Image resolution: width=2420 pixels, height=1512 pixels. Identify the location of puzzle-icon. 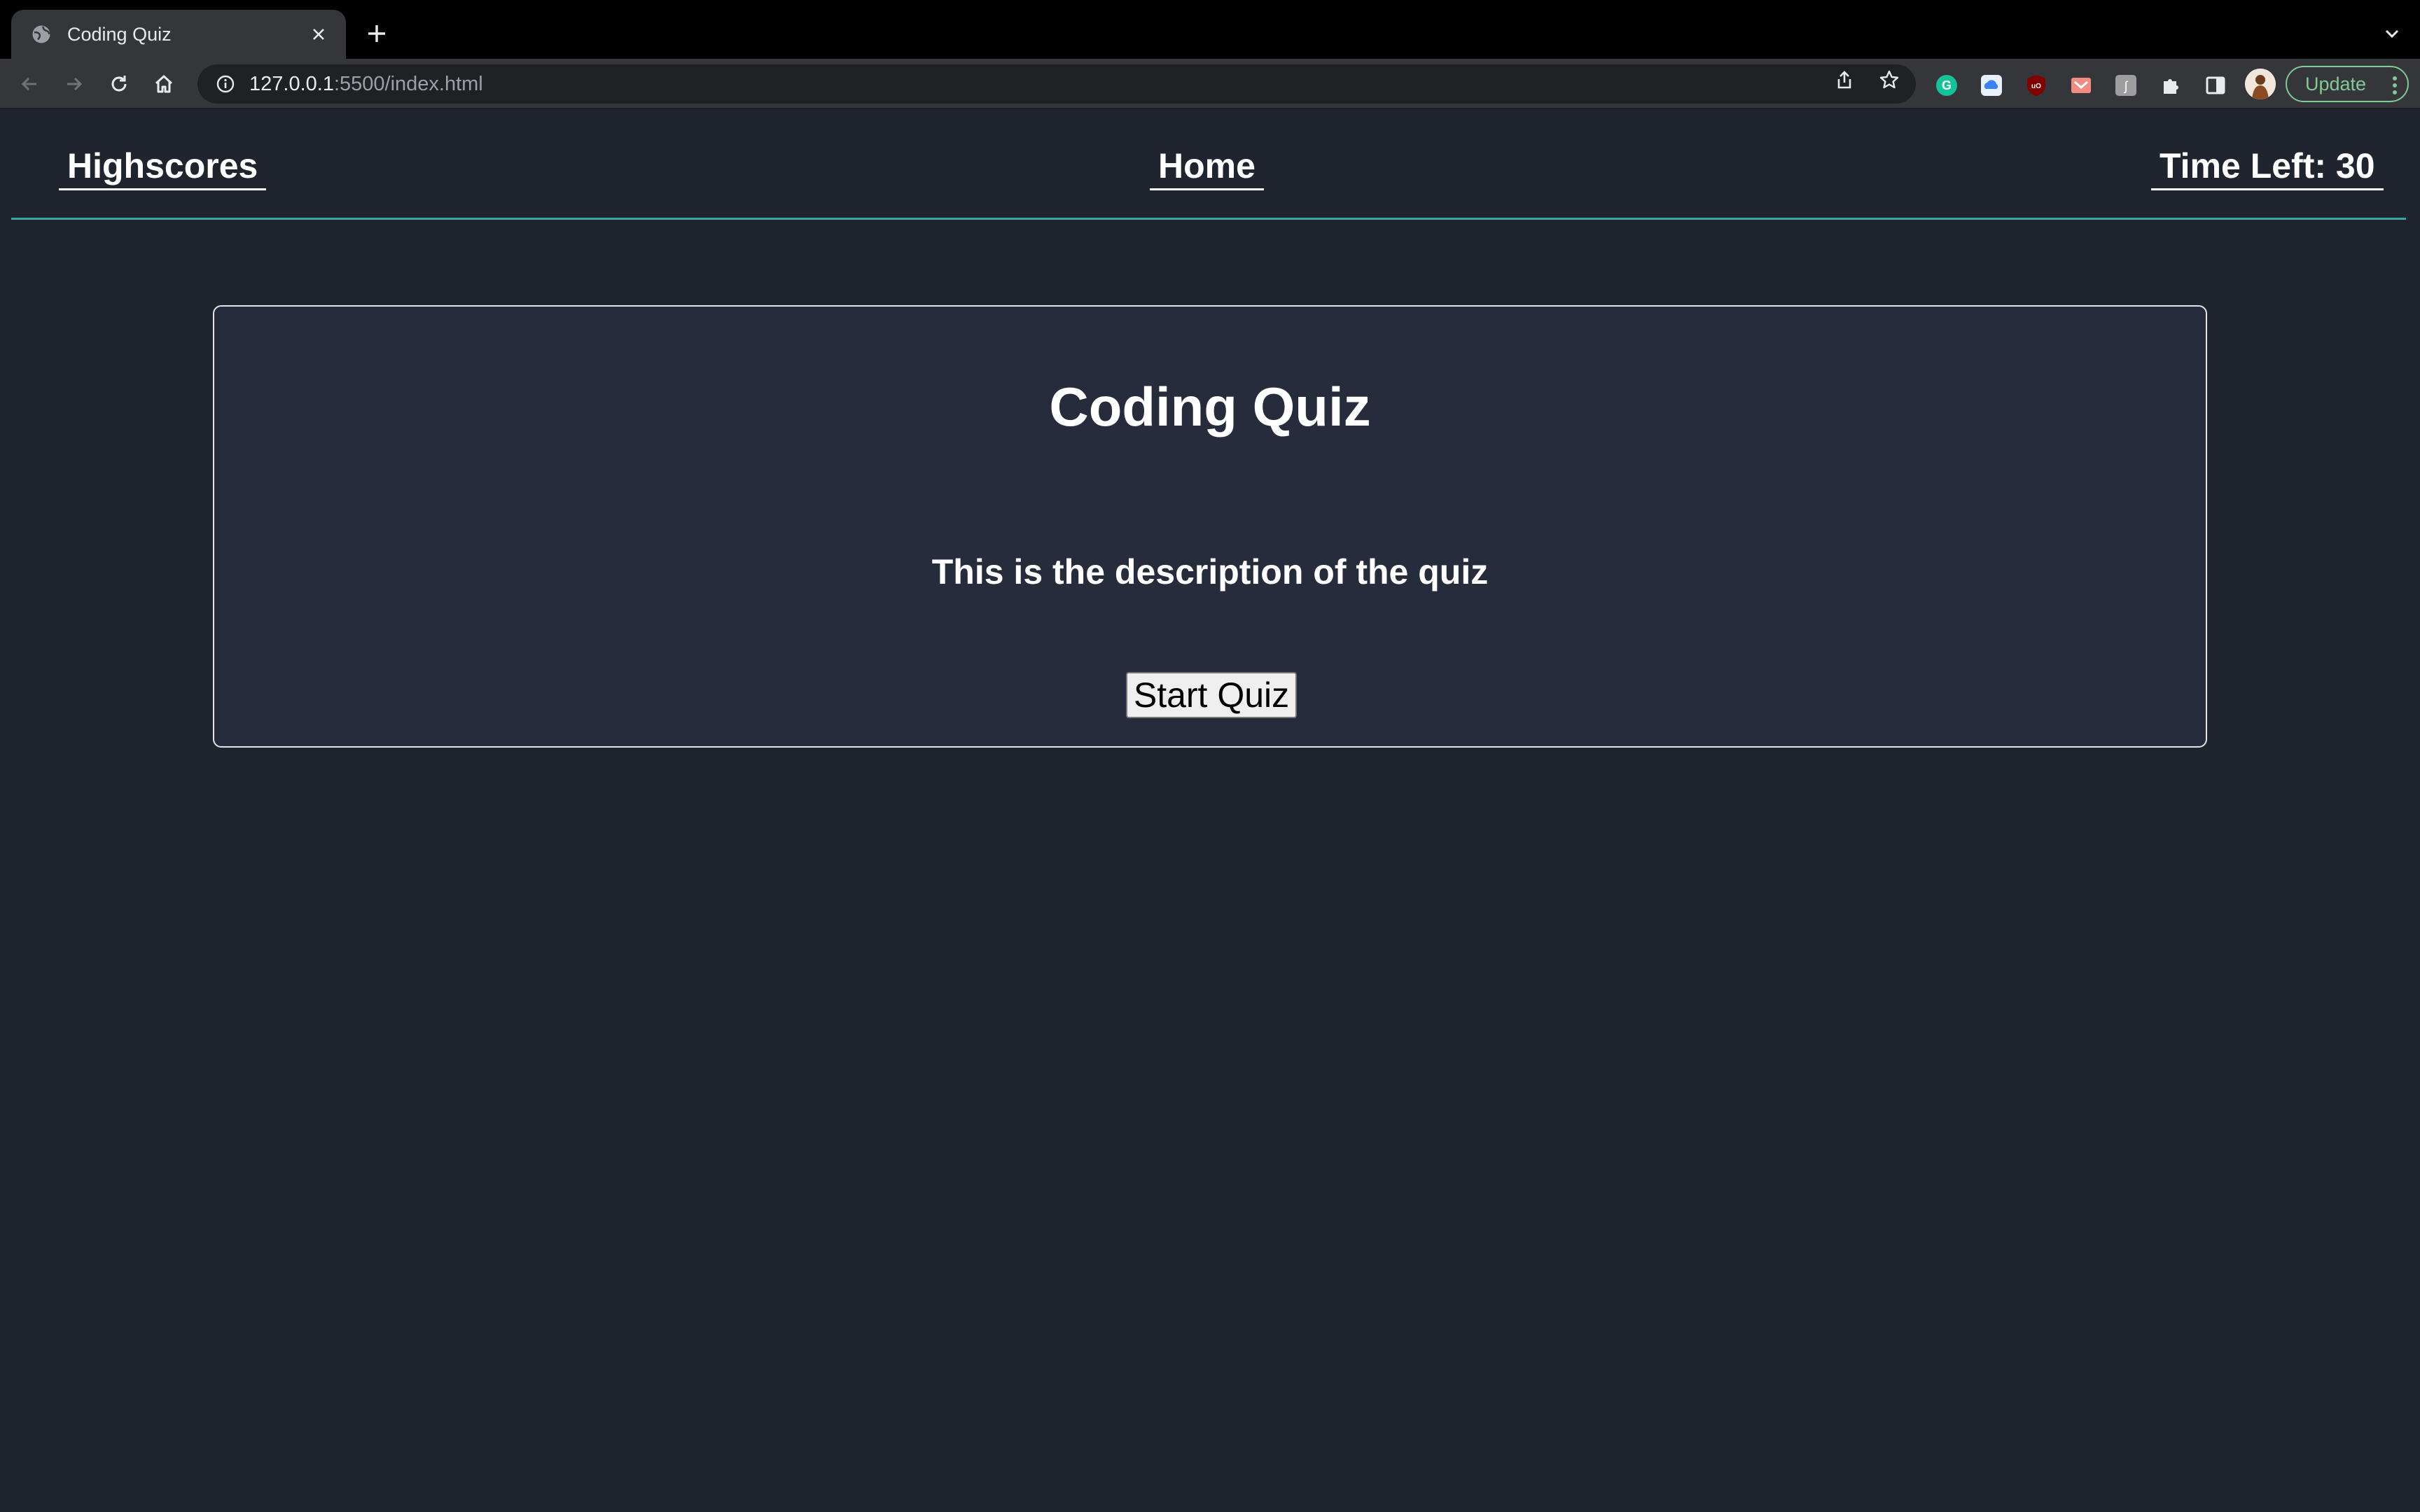
(2170, 85).